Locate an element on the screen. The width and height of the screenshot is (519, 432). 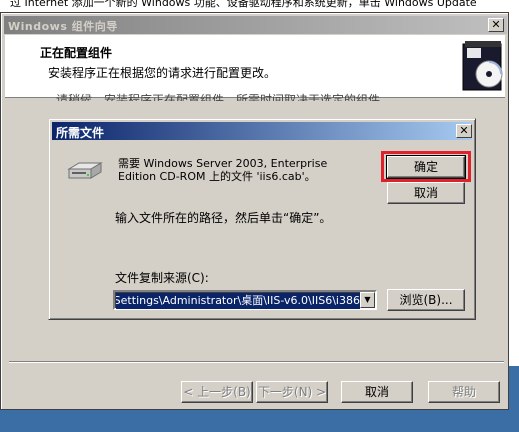
wizard-header-subtitle: 安装程序正在根据您的请求进行配置更改。 is located at coordinates (162, 73).